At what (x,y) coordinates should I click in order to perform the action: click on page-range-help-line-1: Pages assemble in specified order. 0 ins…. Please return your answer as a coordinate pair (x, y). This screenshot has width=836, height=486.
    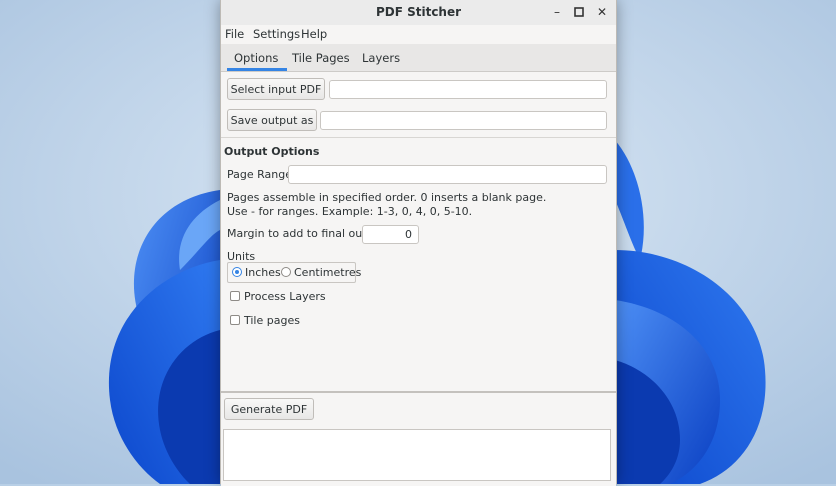
    Looking at the image, I should click on (387, 197).